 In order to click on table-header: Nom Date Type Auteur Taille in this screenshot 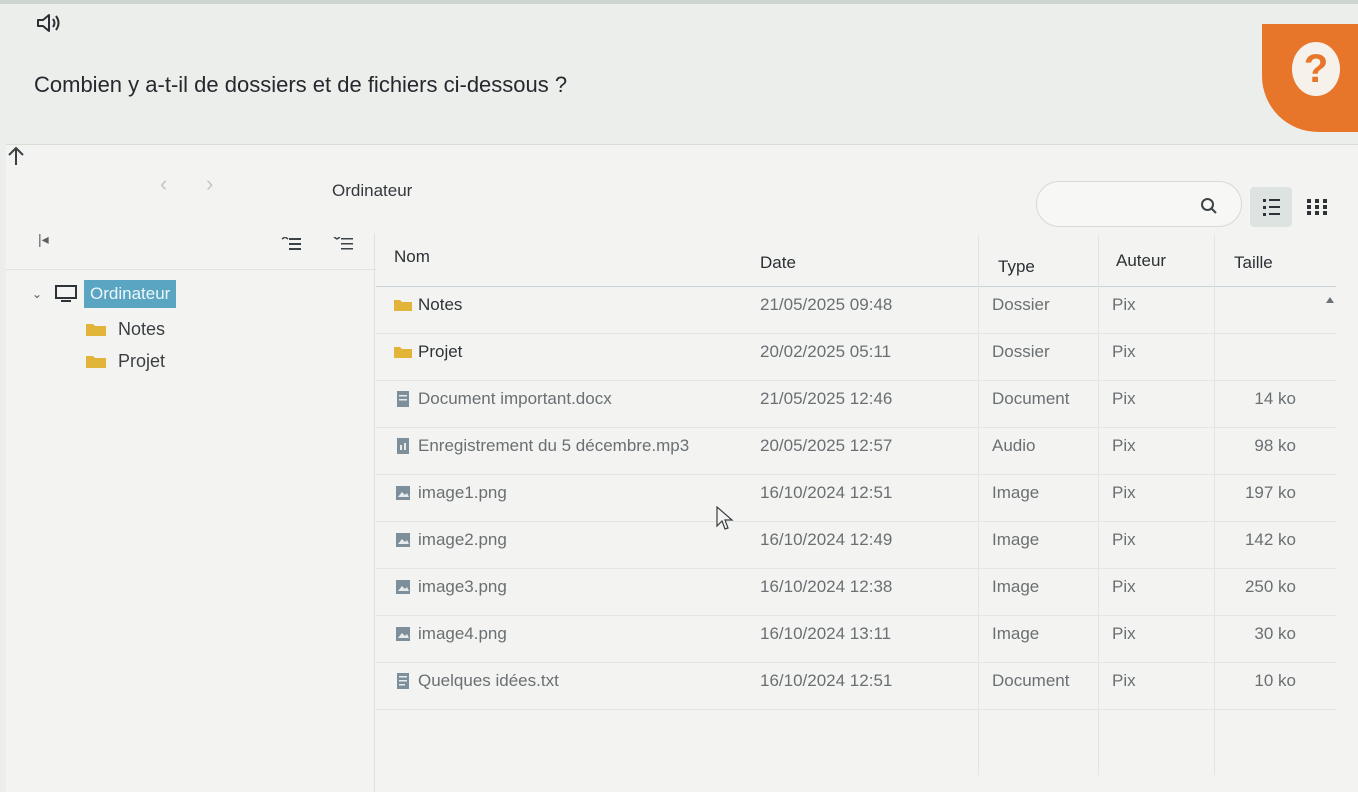, I will do `click(856, 261)`.